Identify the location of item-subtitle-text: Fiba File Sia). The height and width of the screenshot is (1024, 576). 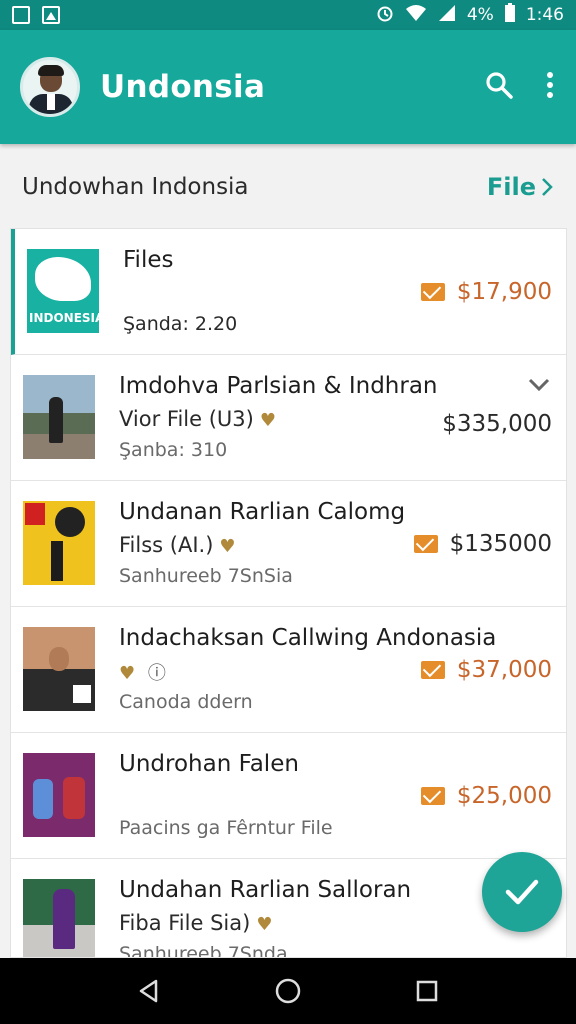
(185, 923).